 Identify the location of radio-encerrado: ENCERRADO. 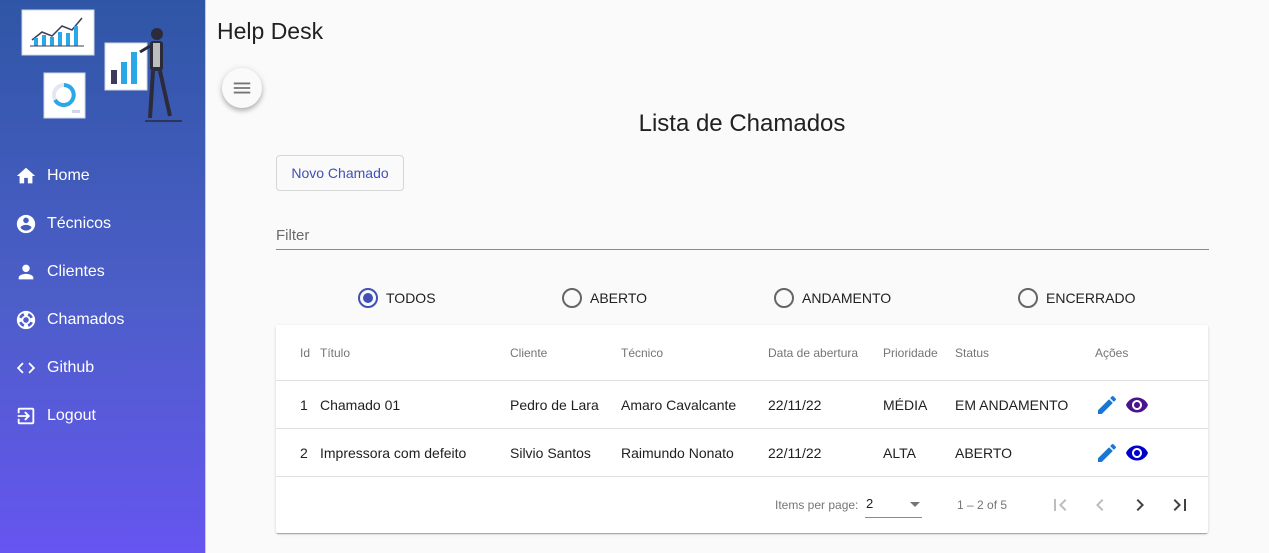
(1076, 298).